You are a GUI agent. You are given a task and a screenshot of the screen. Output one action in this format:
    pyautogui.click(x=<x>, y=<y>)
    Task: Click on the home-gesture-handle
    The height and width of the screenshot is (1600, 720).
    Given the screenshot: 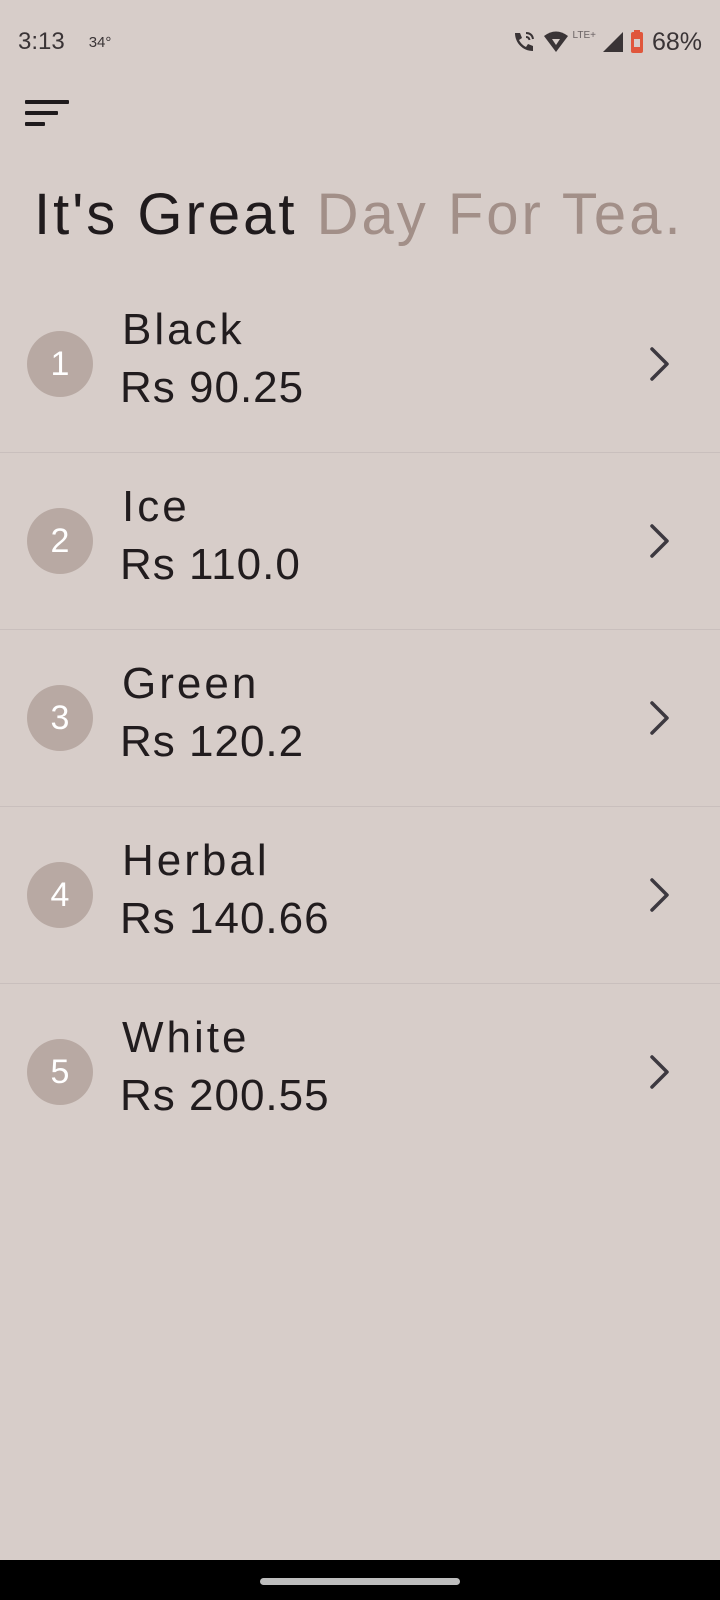 What is the action you would take?
    pyautogui.click(x=360, y=1581)
    